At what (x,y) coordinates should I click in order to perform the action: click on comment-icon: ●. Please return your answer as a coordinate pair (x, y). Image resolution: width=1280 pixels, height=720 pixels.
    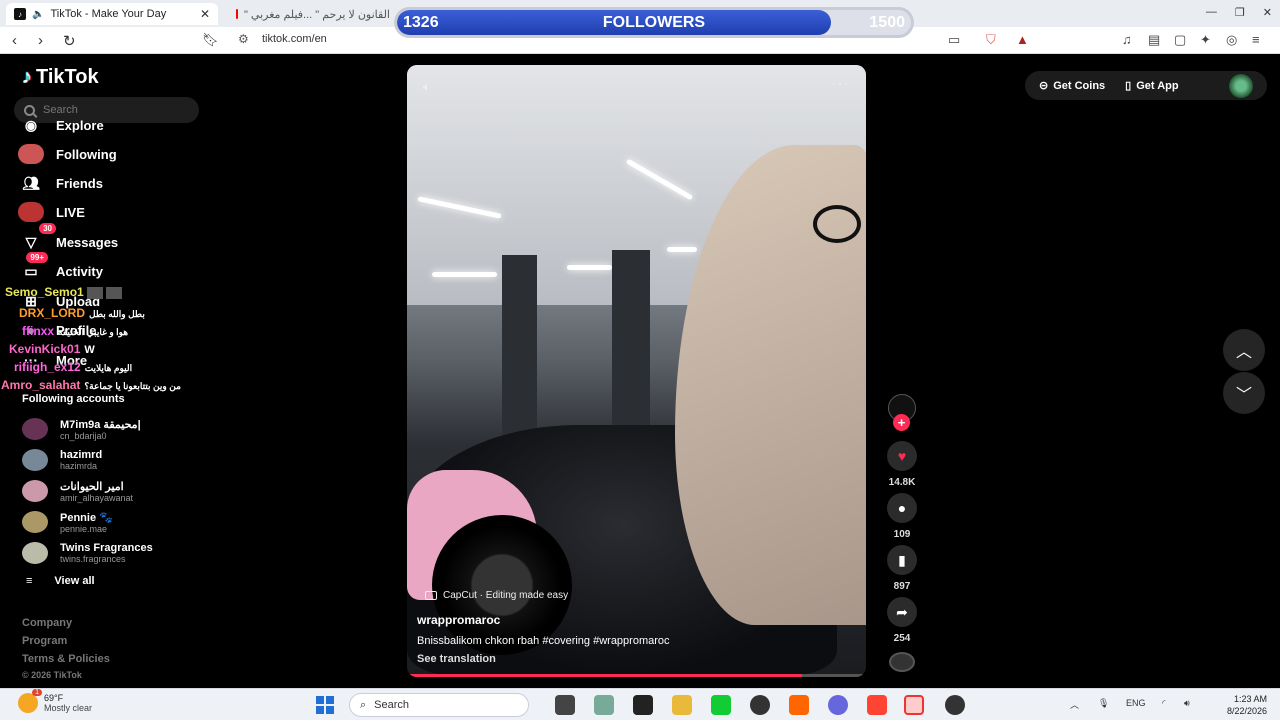
    Looking at the image, I should click on (902, 508).